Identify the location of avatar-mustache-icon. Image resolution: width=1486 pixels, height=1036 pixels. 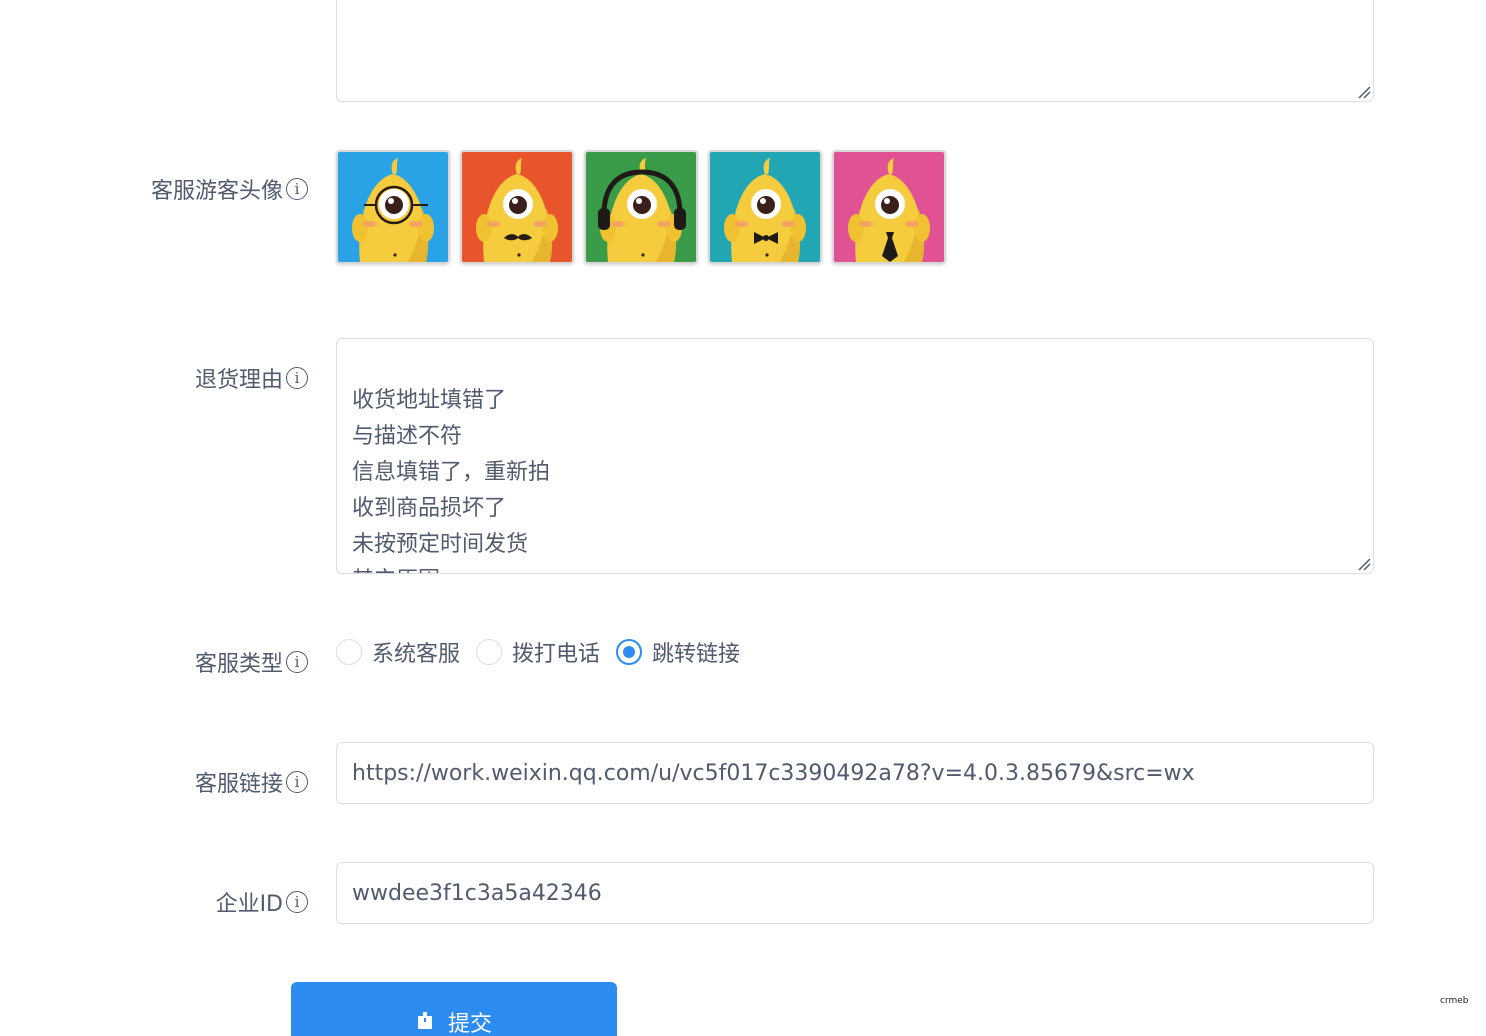
(517, 207).